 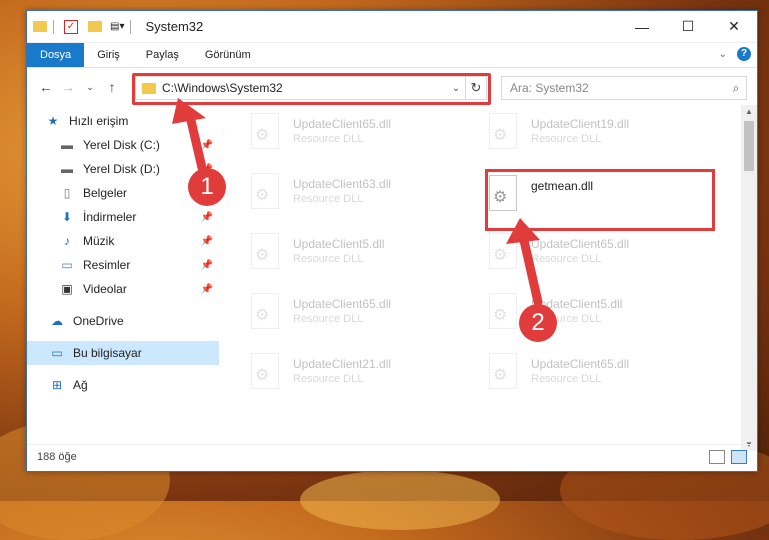 I want to click on tiles-view-icon, so click(x=739, y=457).